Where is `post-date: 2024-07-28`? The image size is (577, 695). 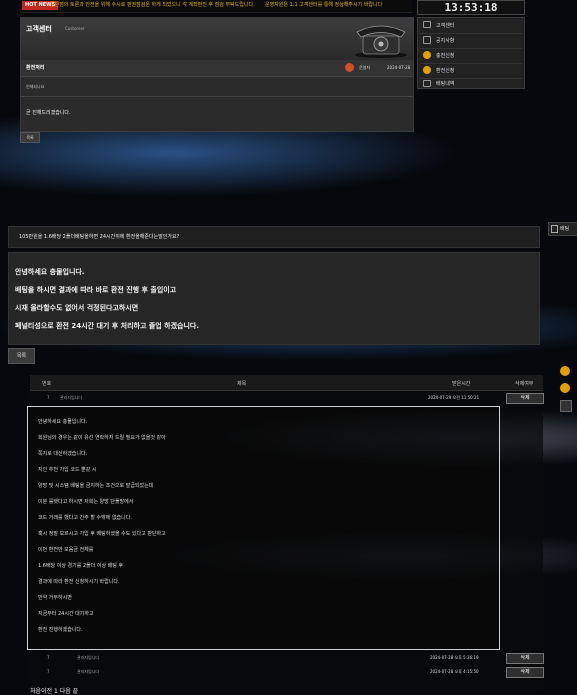 post-date: 2024-07-28 is located at coordinates (399, 67).